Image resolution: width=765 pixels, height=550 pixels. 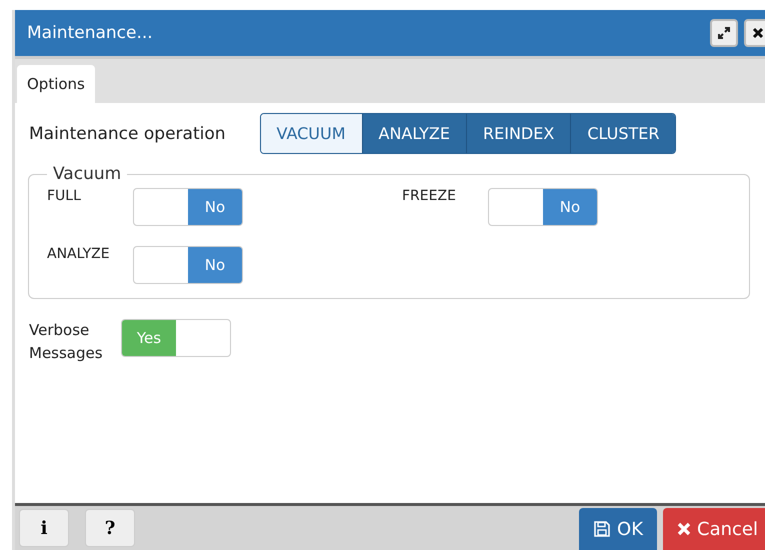 What do you see at coordinates (602, 529) in the screenshot?
I see `save-icon` at bounding box center [602, 529].